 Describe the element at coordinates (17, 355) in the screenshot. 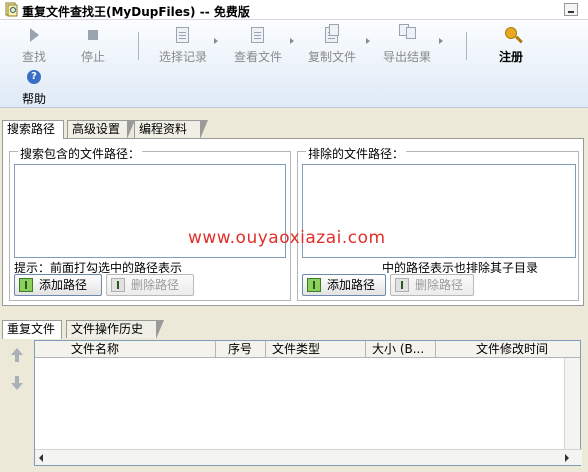

I see `move-up-icon` at that location.